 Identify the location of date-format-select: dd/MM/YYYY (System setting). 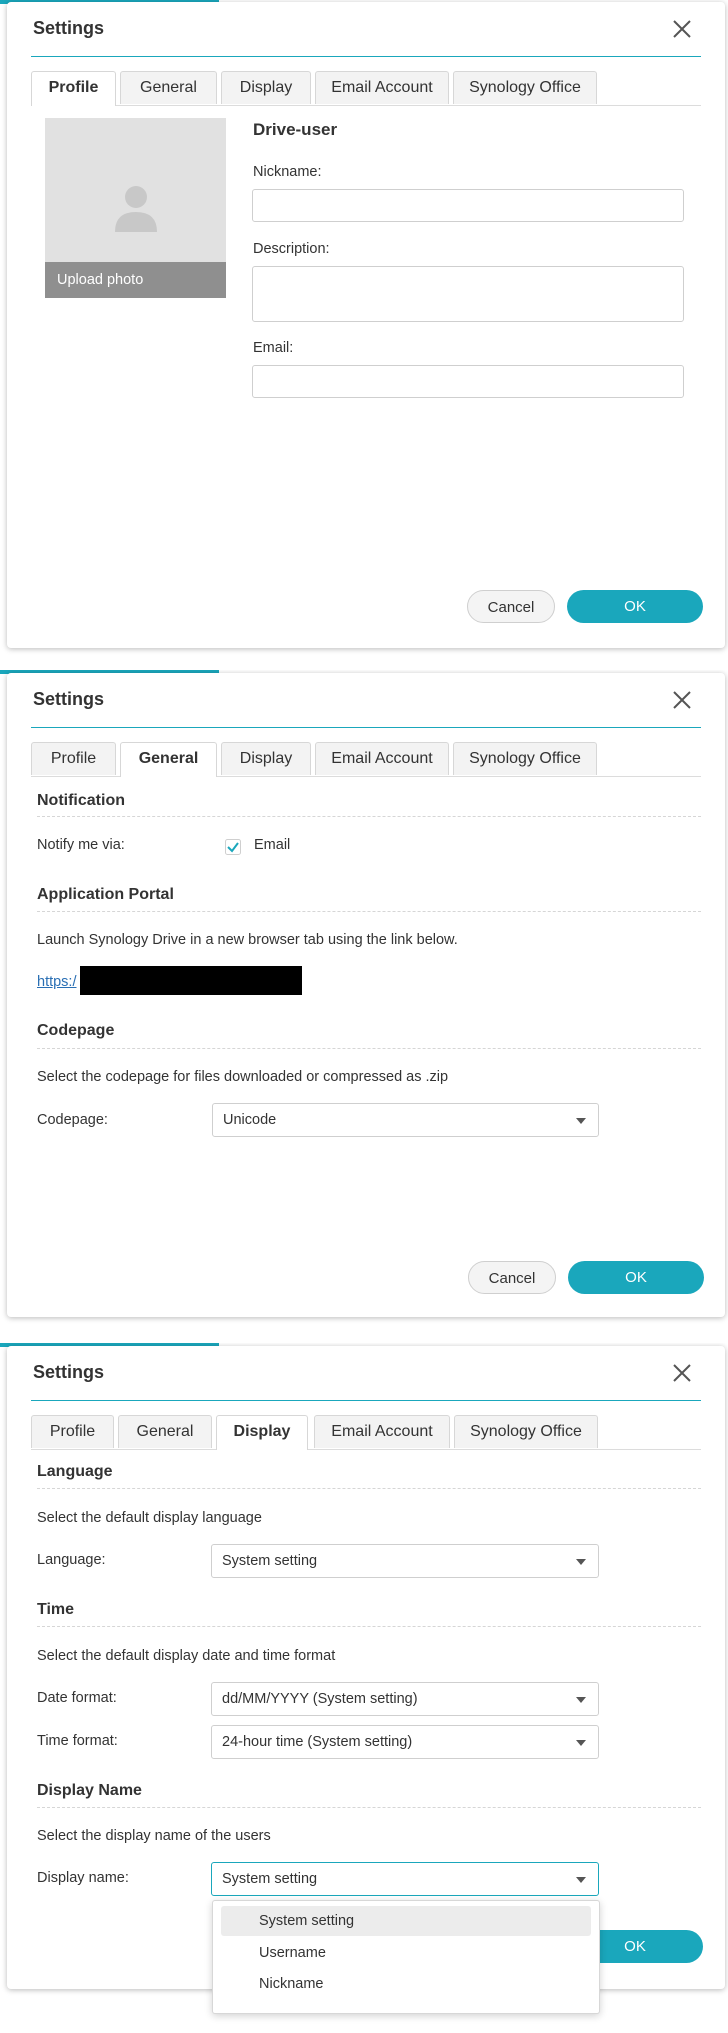
(405, 1699).